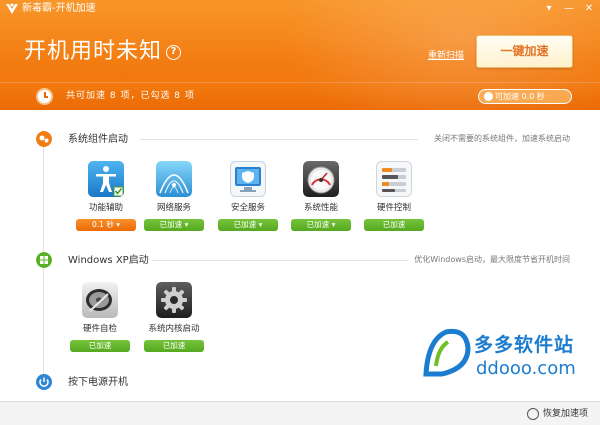 The width and height of the screenshot is (600, 425). What do you see at coordinates (44, 382) in the screenshot?
I see `power-icon` at bounding box center [44, 382].